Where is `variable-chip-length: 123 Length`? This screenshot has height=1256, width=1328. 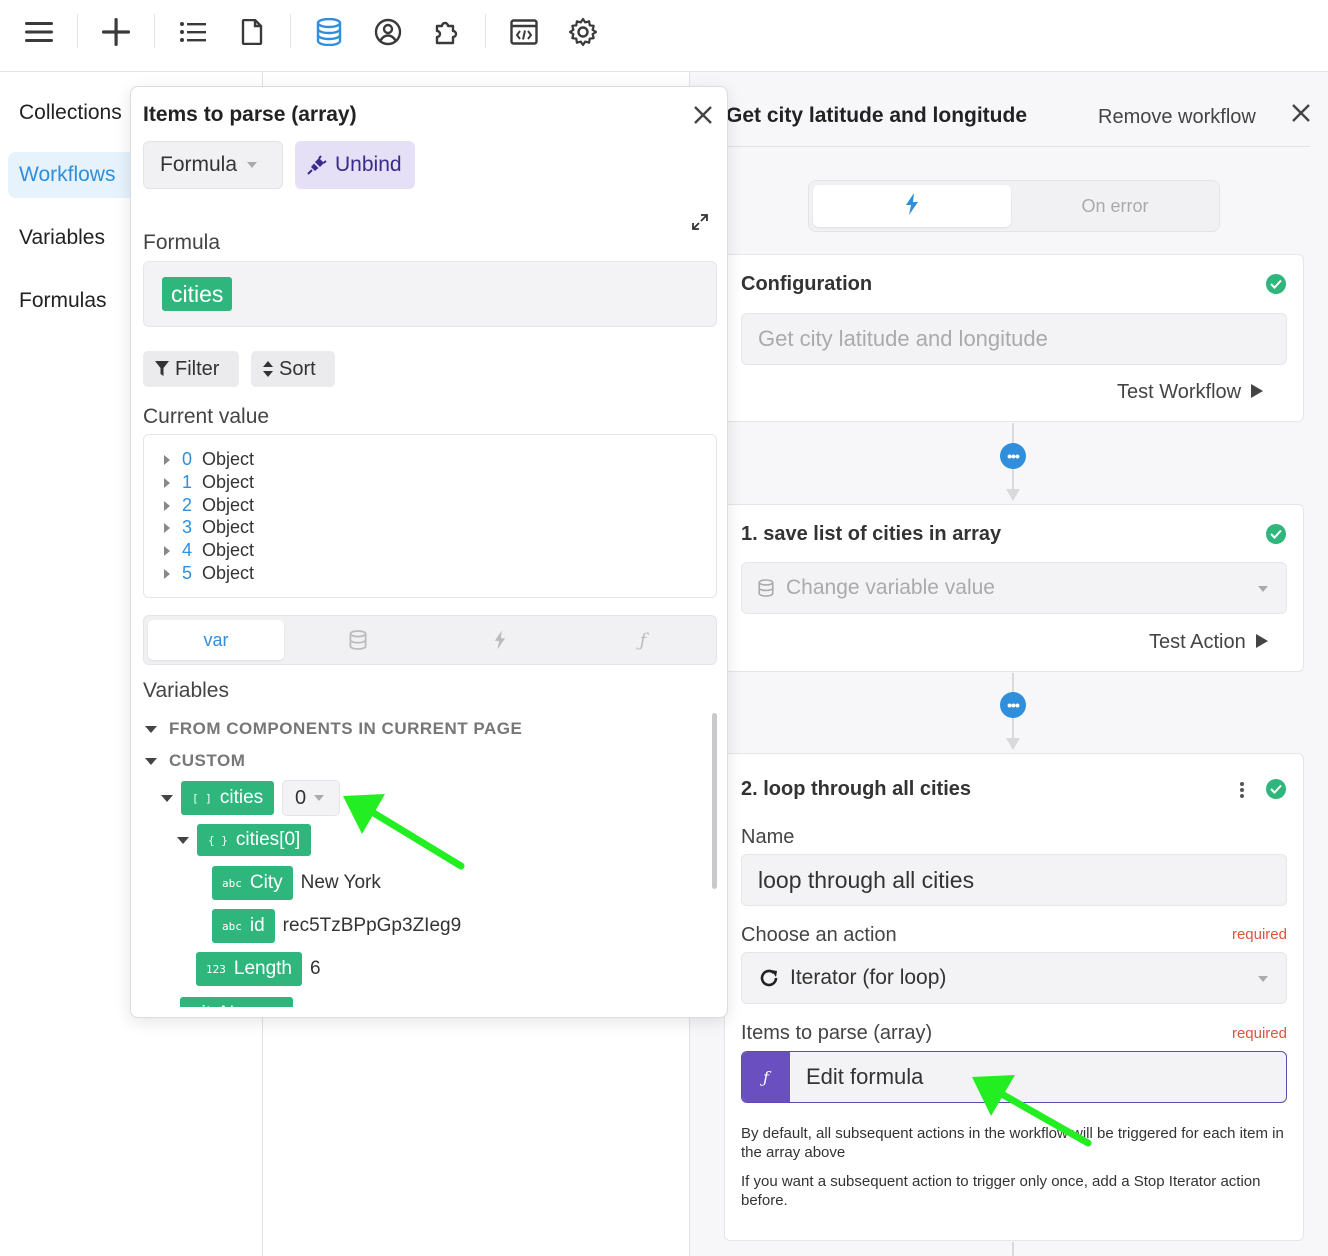
variable-chip-length: 123 Length is located at coordinates (249, 969).